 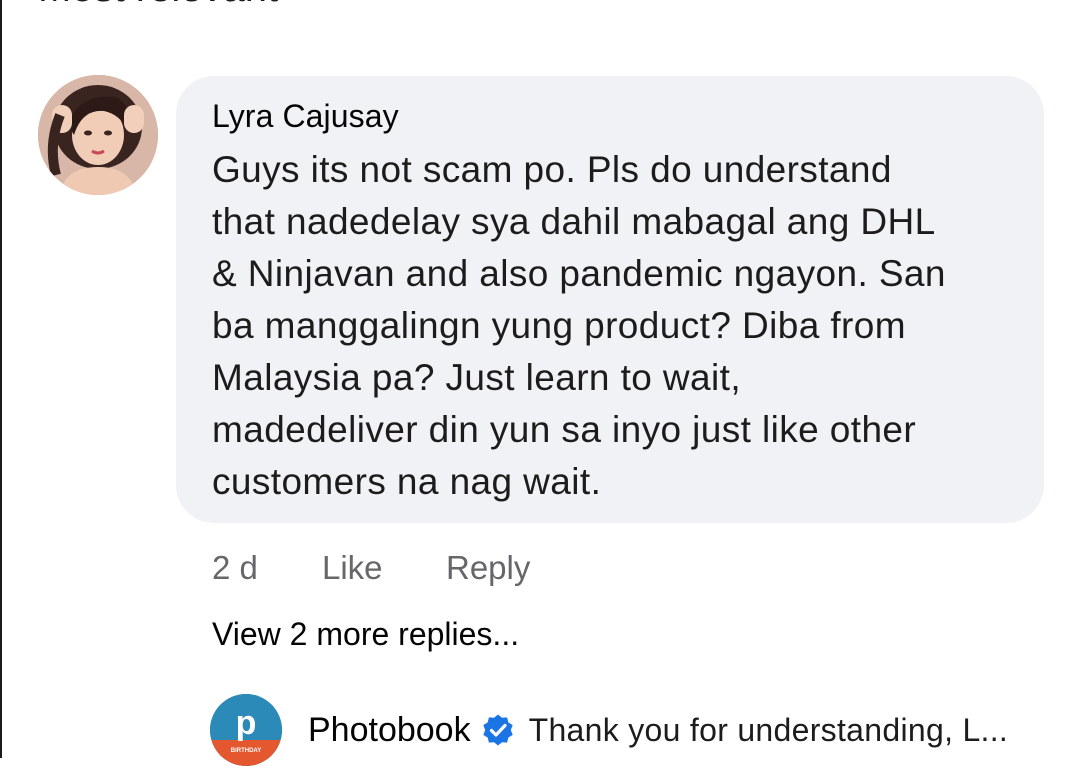 What do you see at coordinates (497, 730) in the screenshot?
I see `verified-check-icon` at bounding box center [497, 730].